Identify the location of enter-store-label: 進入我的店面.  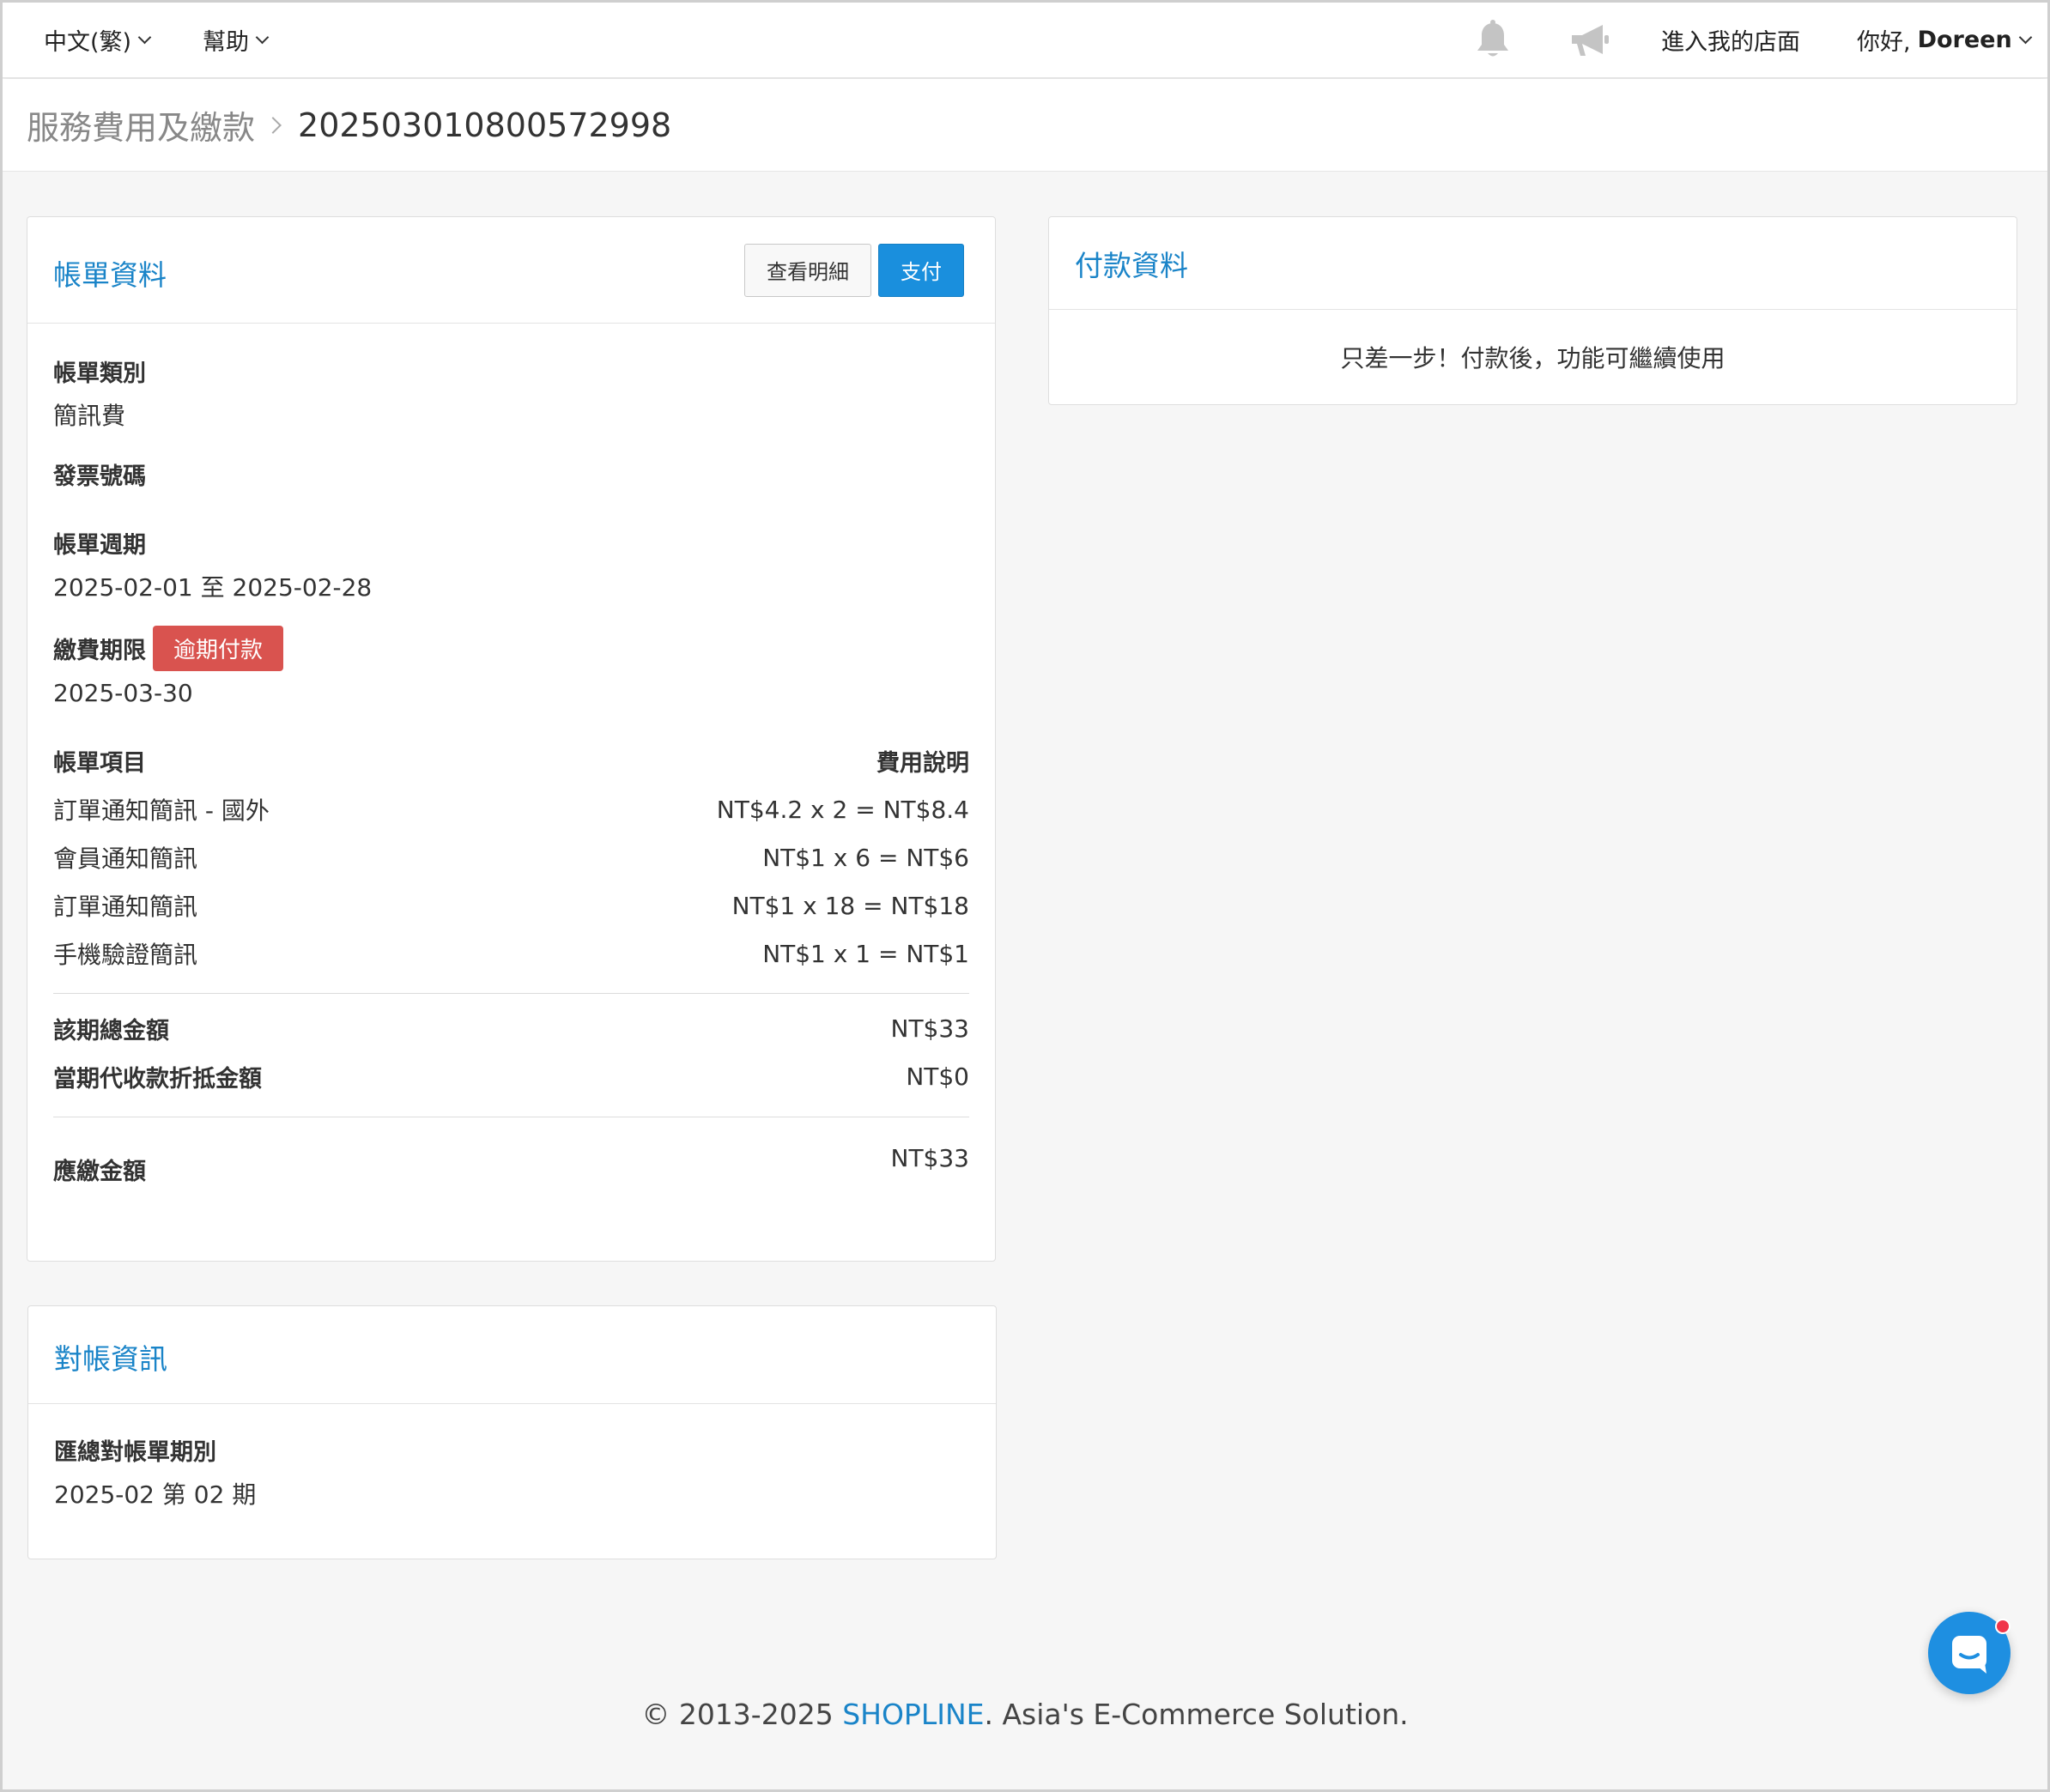
(1730, 42).